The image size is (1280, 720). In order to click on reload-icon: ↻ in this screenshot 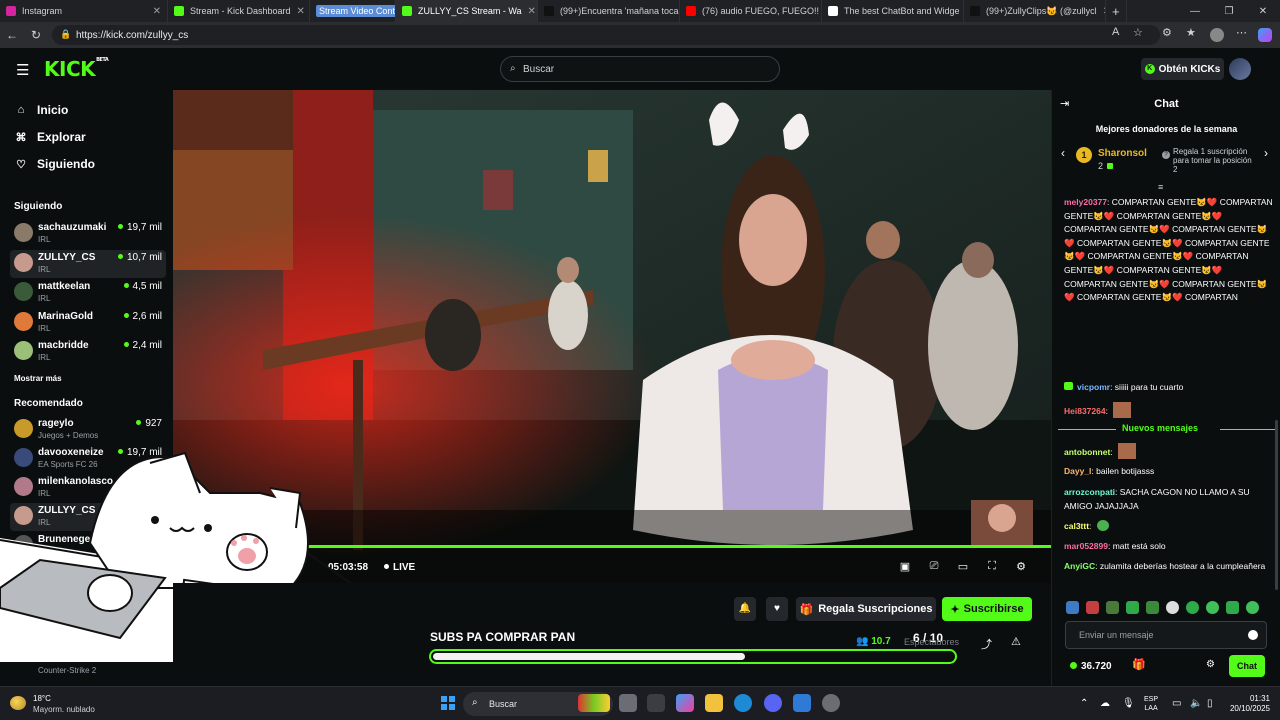, I will do `click(36, 35)`.